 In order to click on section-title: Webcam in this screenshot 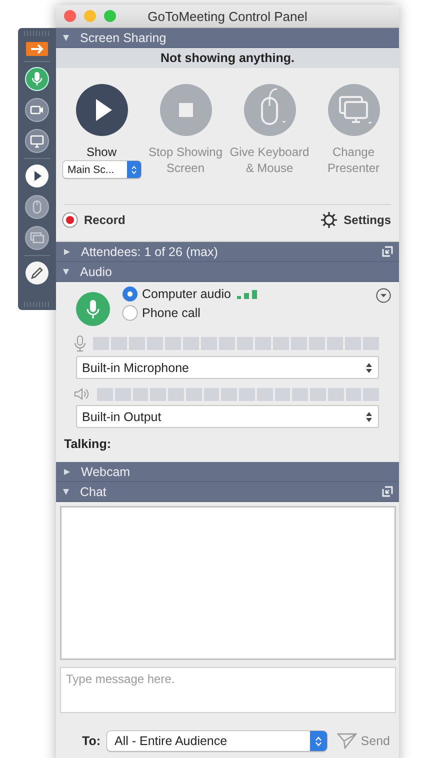, I will do `click(106, 471)`.